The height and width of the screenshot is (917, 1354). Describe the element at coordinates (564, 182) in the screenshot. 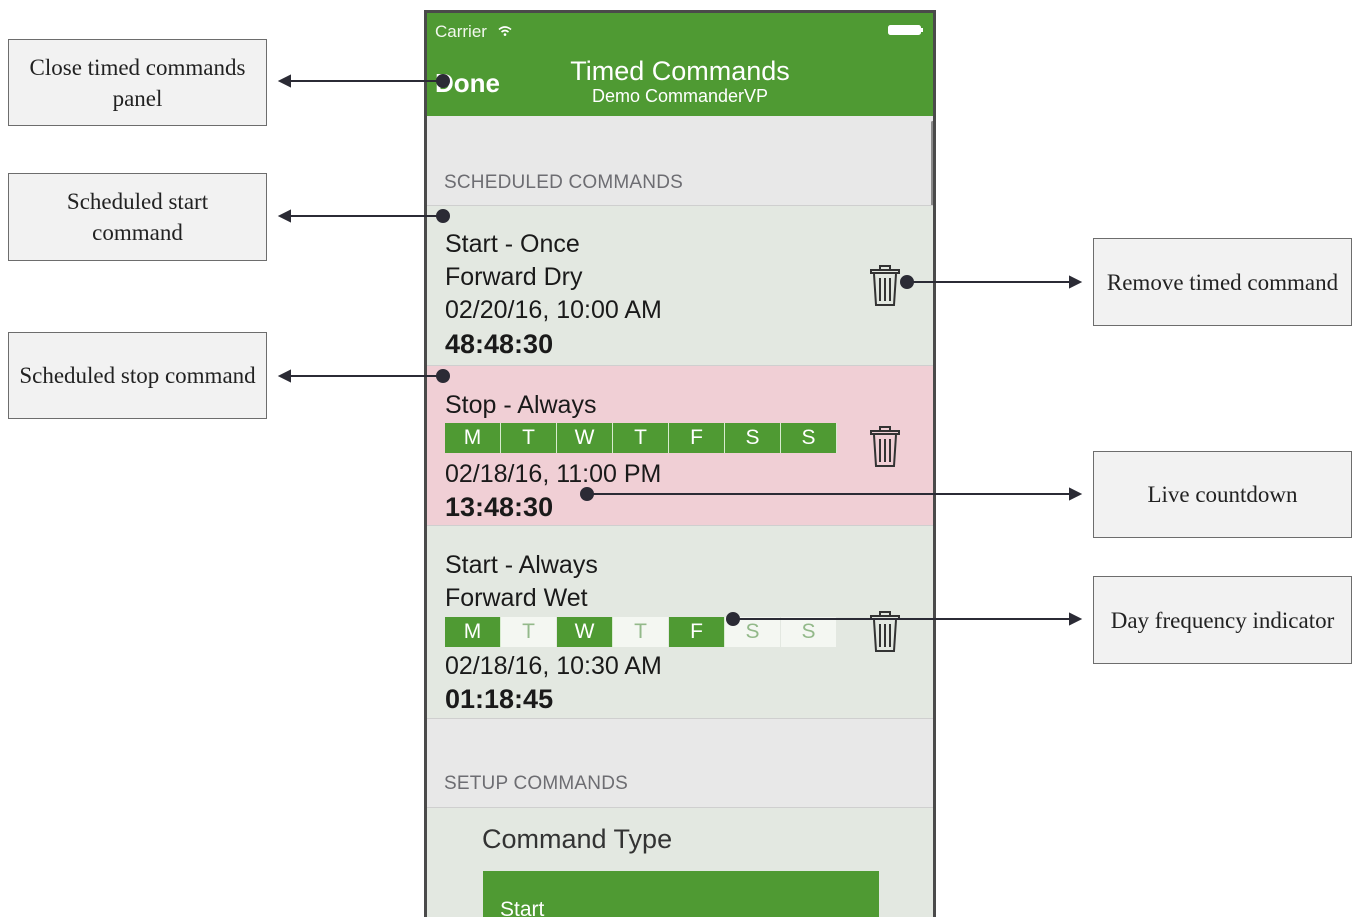

I see `section-header-scheduled: SCHEDULED COMMANDS` at that location.